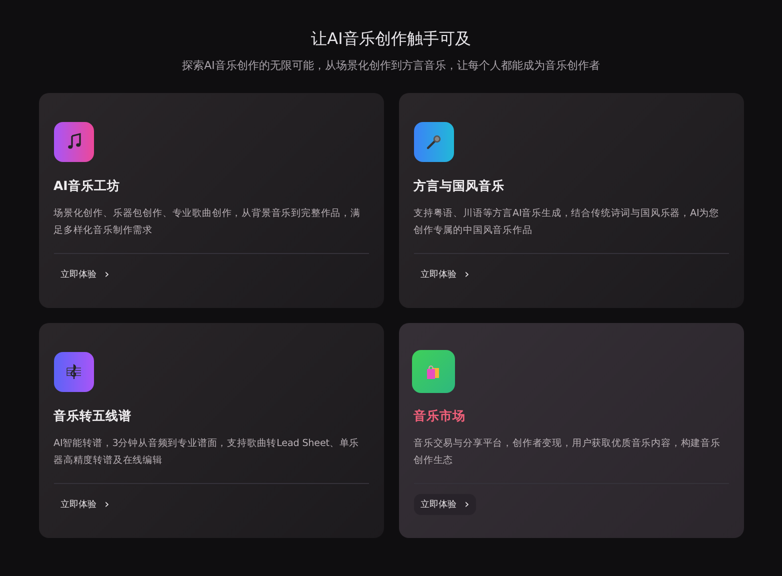 The width and height of the screenshot is (782, 576). Describe the element at coordinates (459, 186) in the screenshot. I see `card-title: 方言与国风音乐` at that location.